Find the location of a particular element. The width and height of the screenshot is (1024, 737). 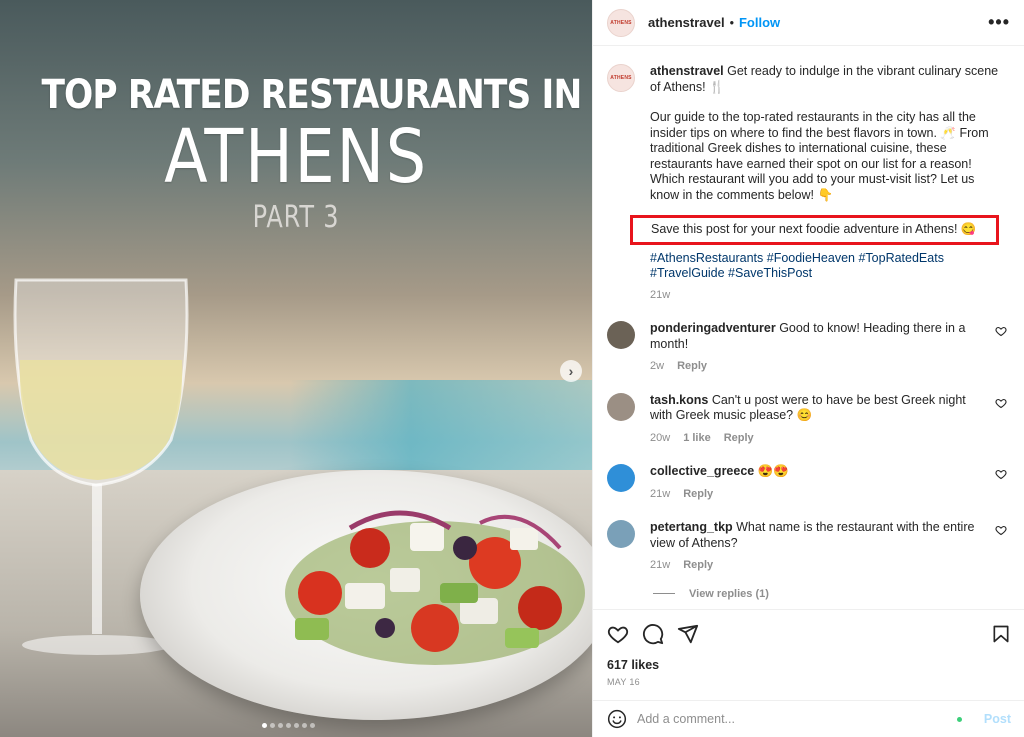

send-icon is located at coordinates (688, 634).